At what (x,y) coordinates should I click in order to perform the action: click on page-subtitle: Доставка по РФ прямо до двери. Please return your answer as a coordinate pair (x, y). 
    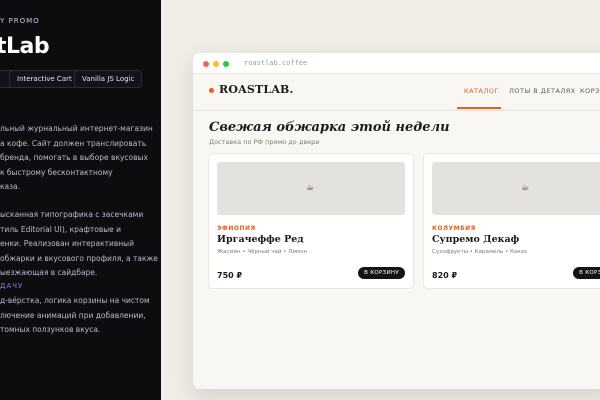
    Looking at the image, I should click on (264, 142).